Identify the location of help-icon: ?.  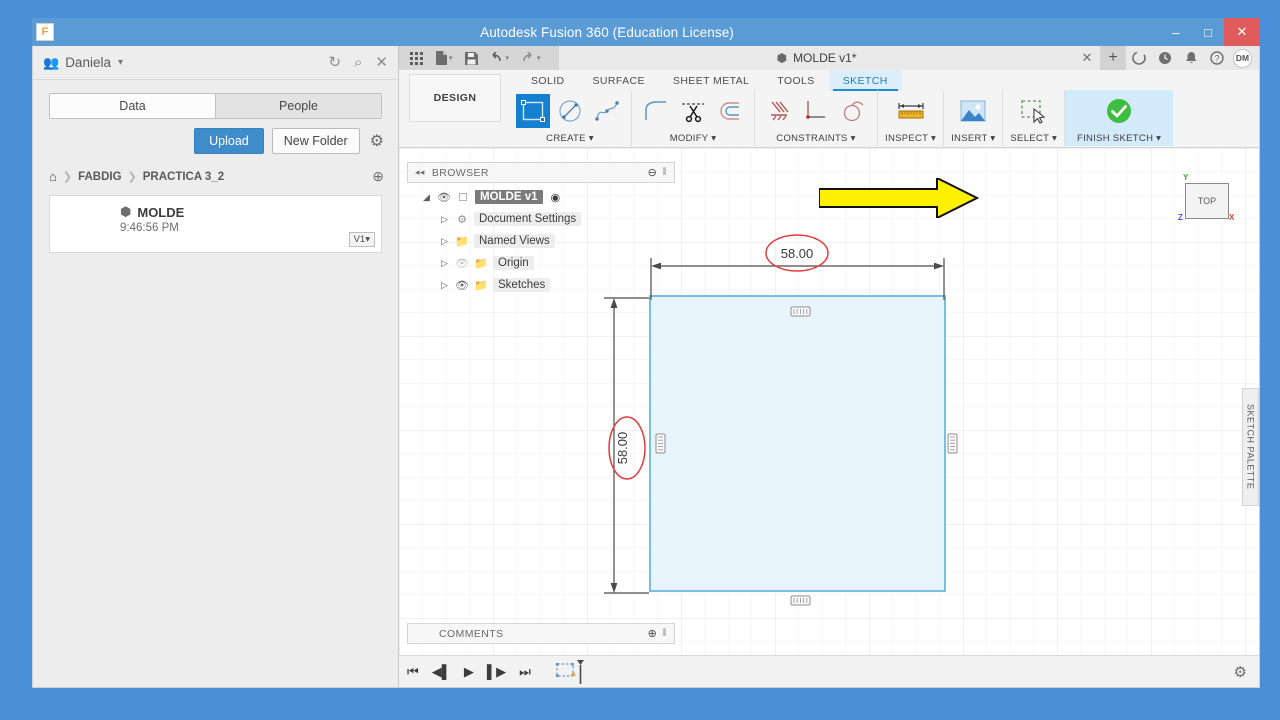
(1217, 58).